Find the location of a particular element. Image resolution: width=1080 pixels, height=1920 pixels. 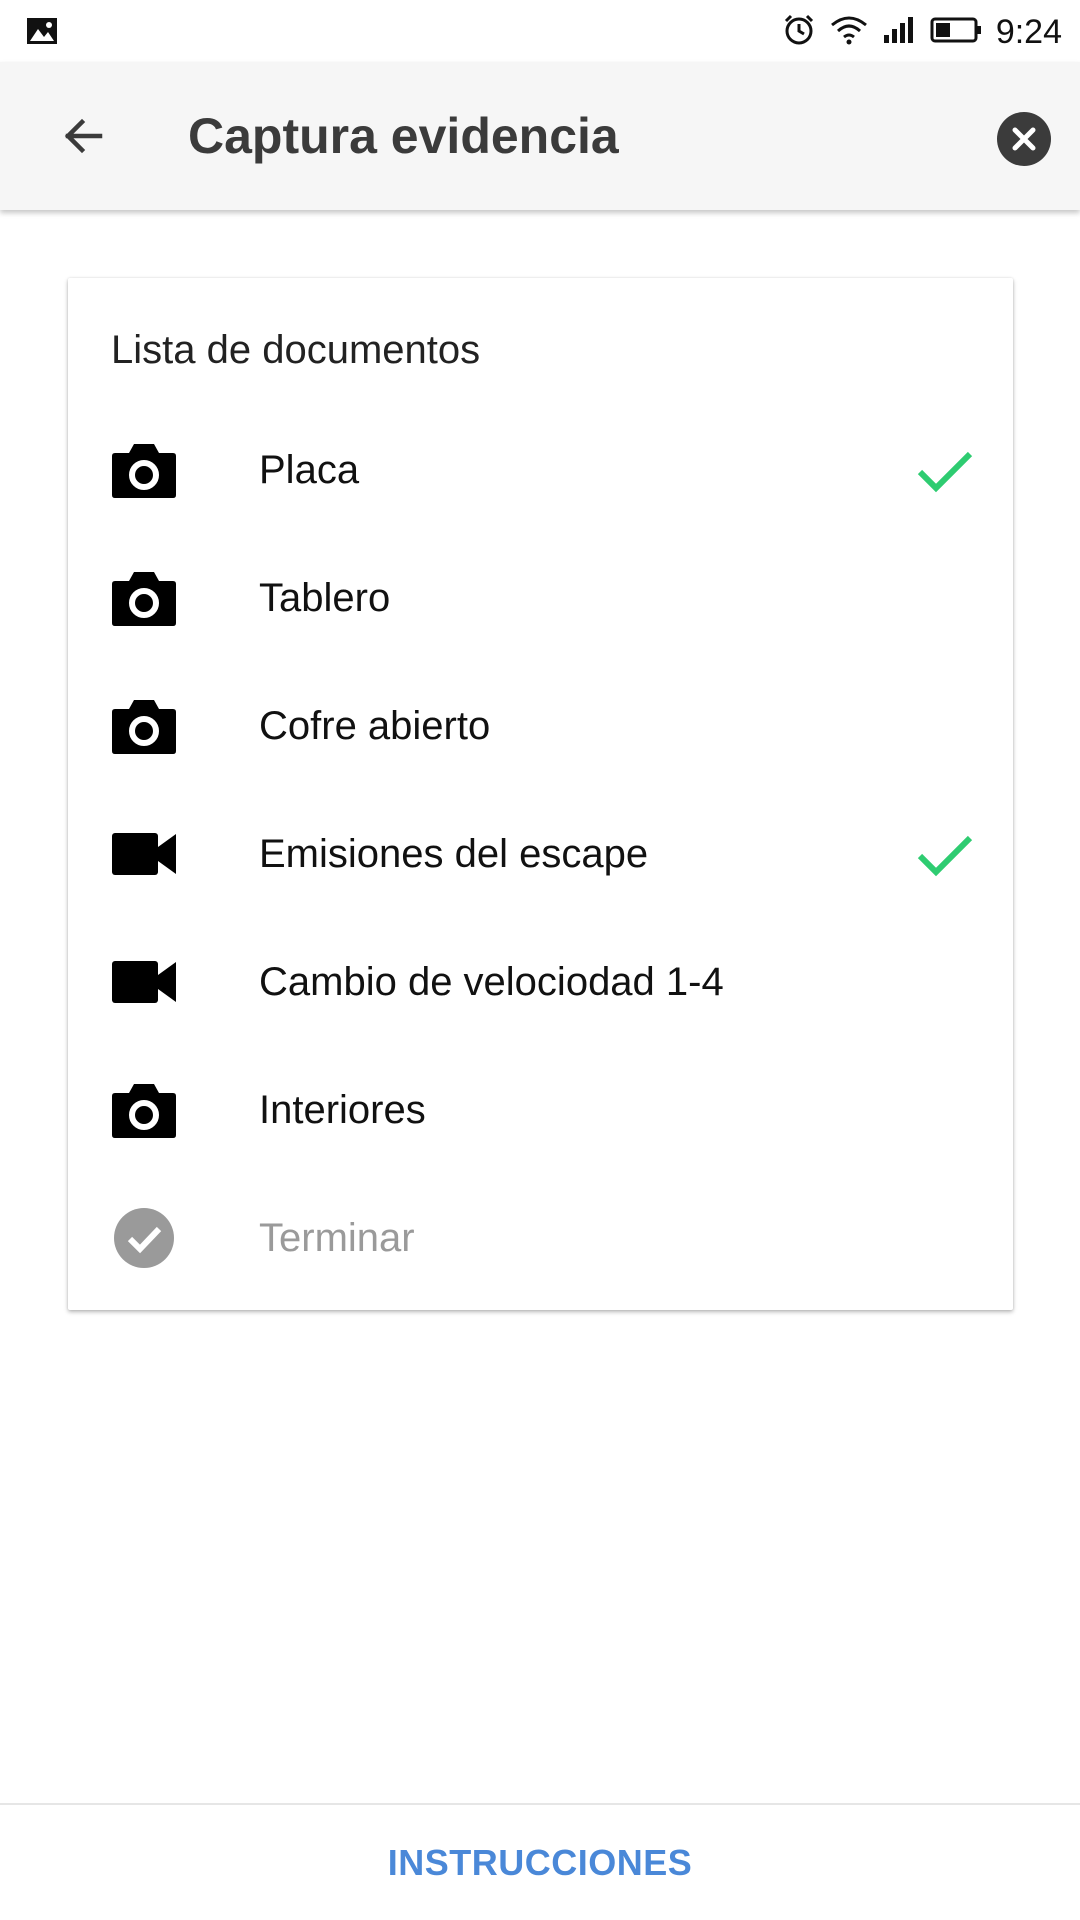

list-item-emisiones-del-escape: Emisiones del escape is located at coordinates (540, 854).